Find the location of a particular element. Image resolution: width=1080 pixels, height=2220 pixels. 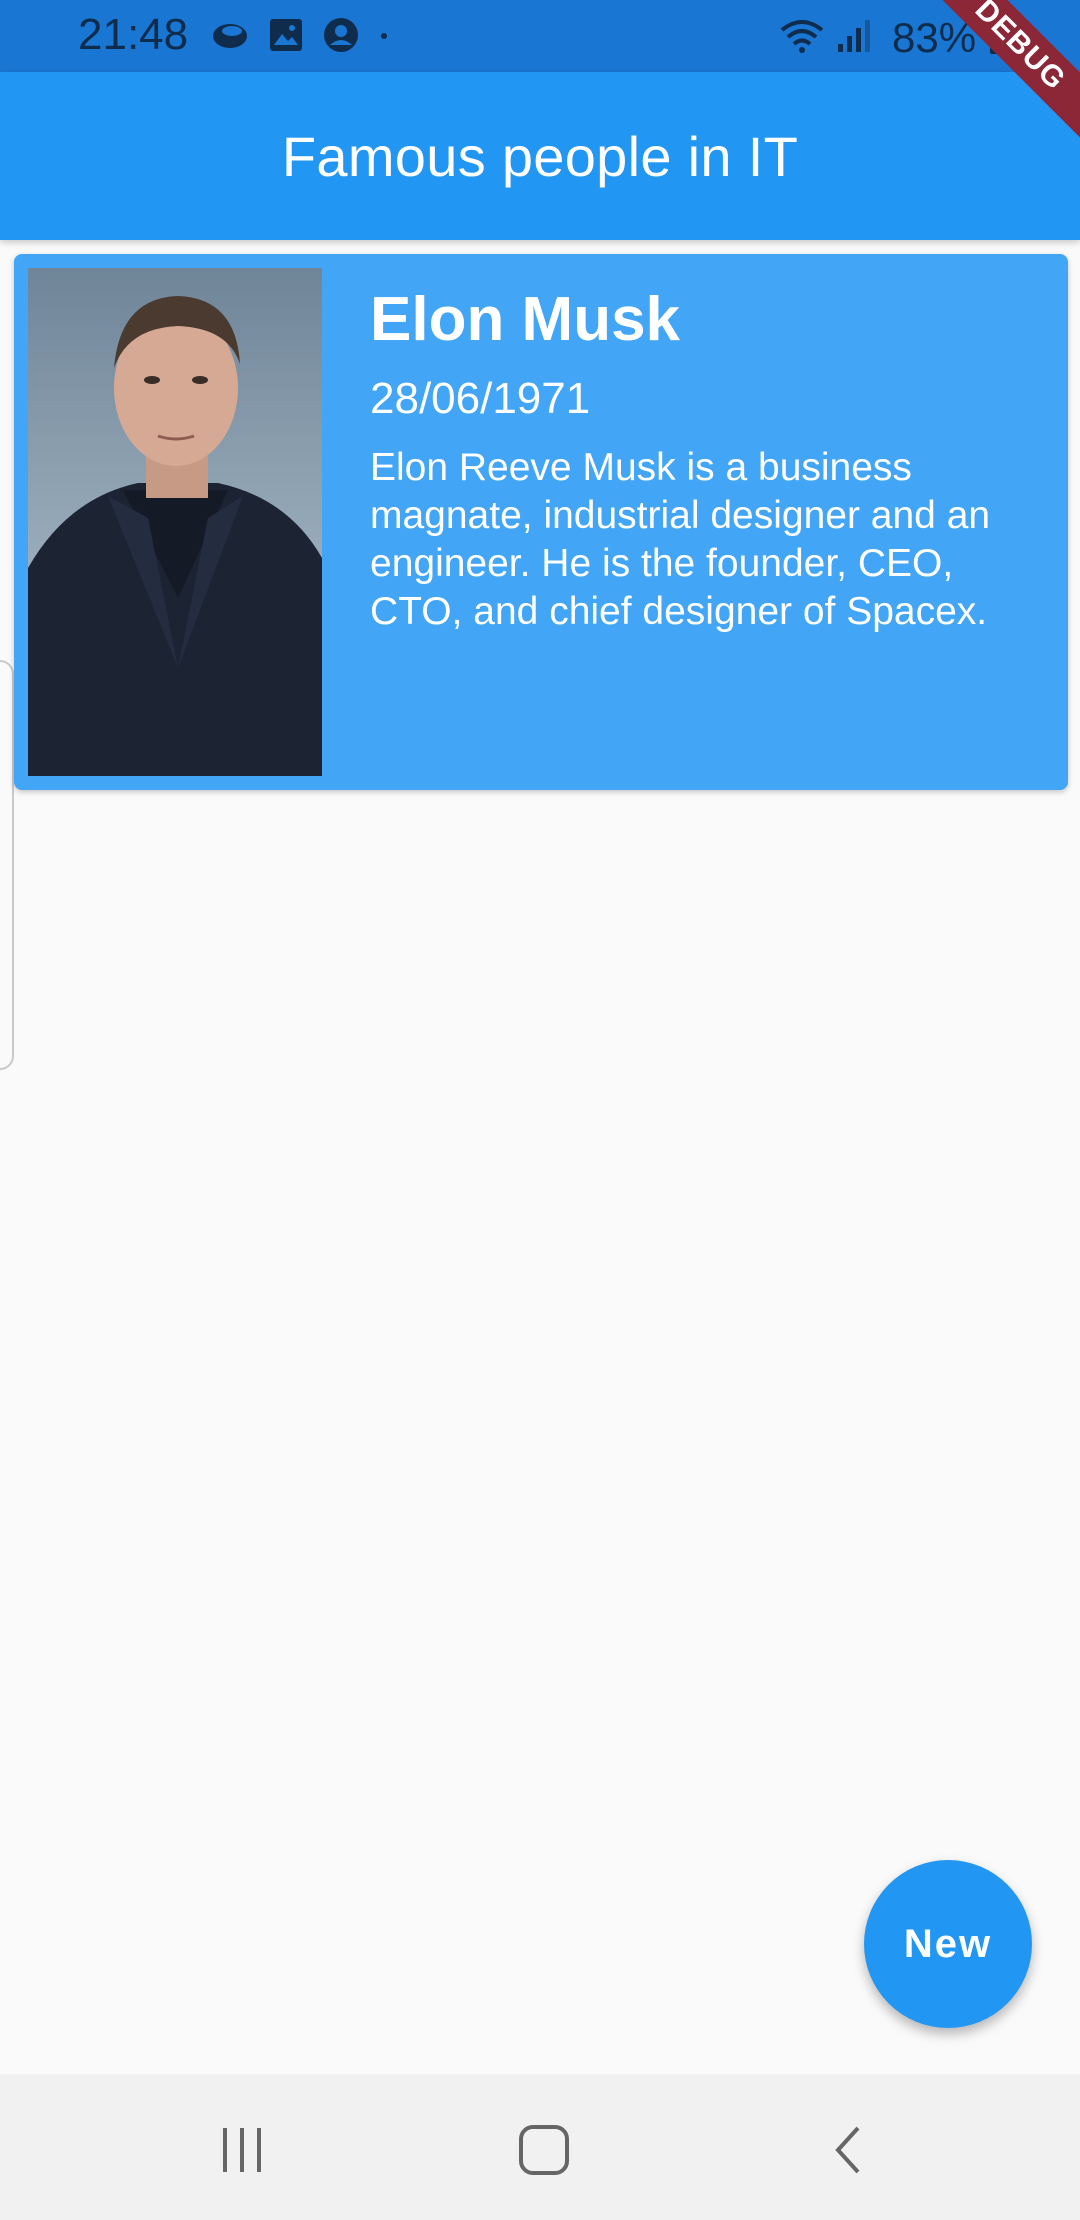

wifi-icon is located at coordinates (802, 38).